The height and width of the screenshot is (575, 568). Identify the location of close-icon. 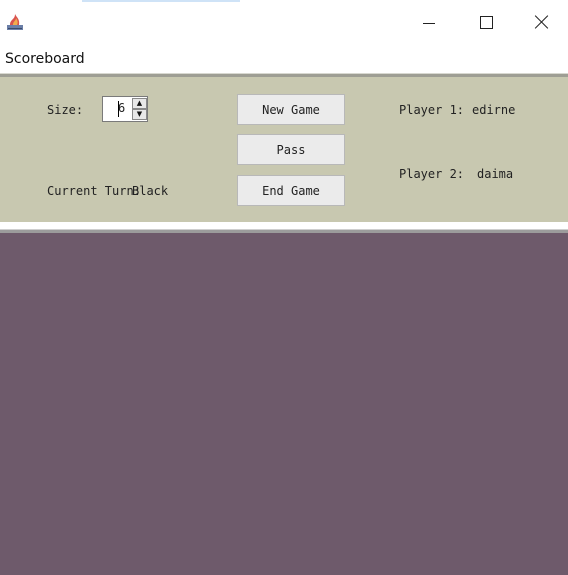
(542, 22).